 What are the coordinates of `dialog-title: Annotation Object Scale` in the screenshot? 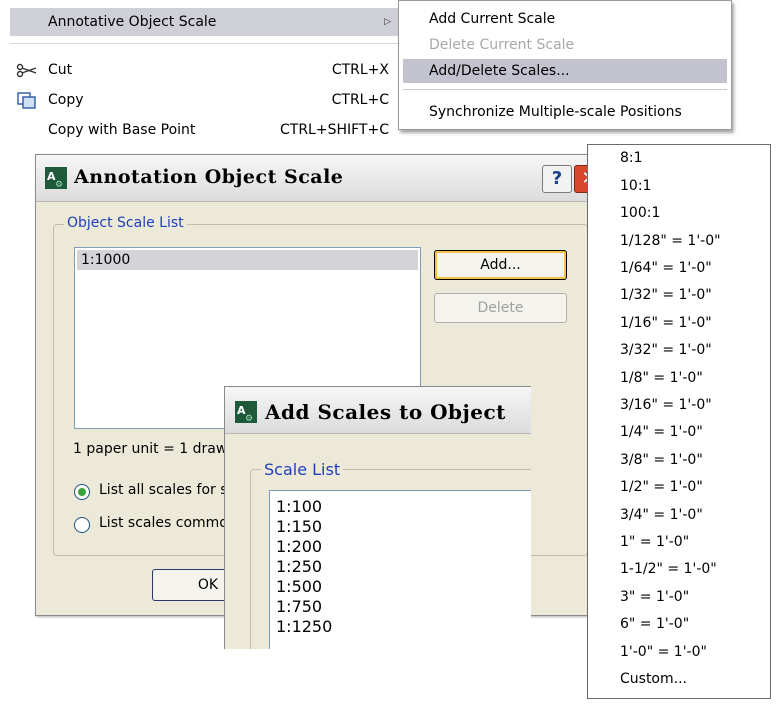 It's located at (209, 177).